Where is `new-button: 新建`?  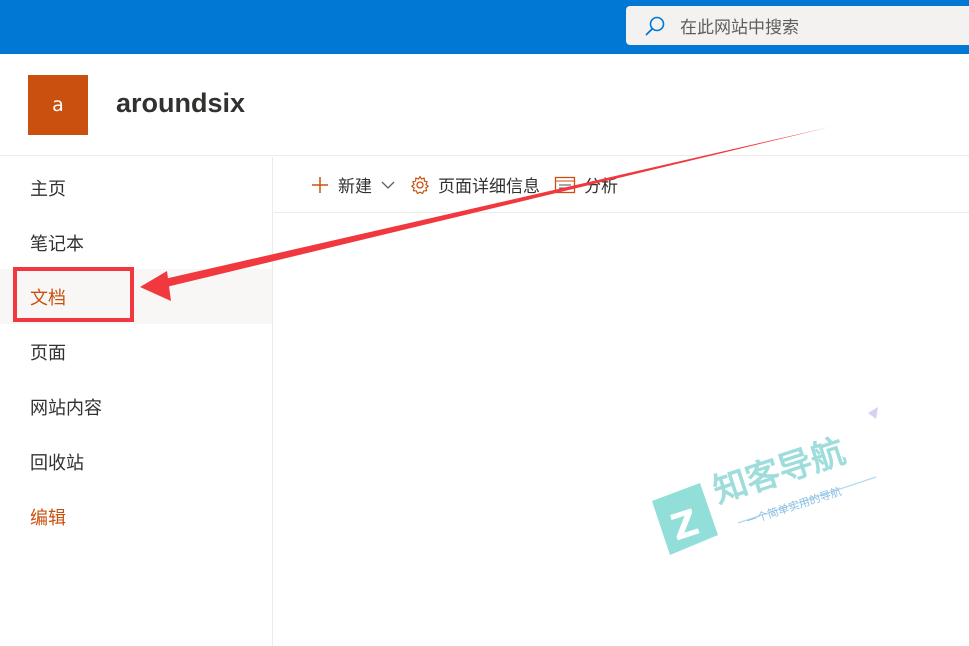
new-button: 新建 is located at coordinates (353, 184).